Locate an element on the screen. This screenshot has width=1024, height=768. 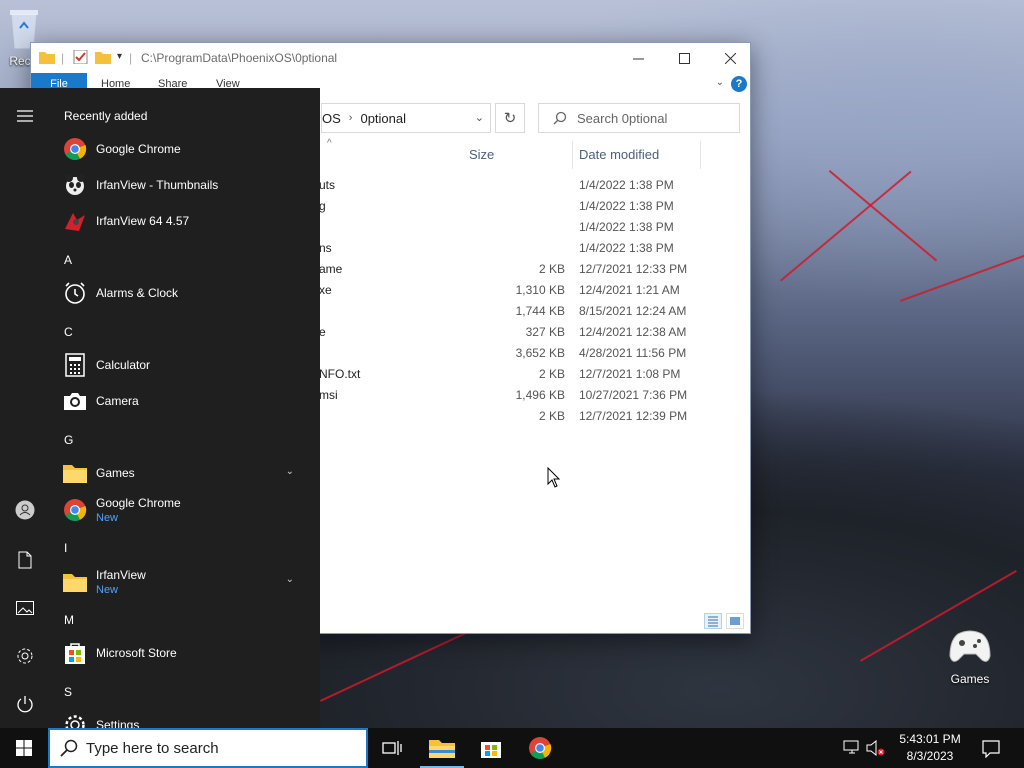
app-folder-irfanview: IrfanView New ⌄ is located at coordinates (187, 582).